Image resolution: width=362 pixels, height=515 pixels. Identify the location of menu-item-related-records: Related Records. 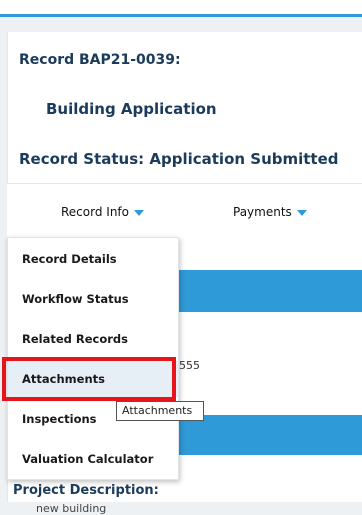
(93, 339).